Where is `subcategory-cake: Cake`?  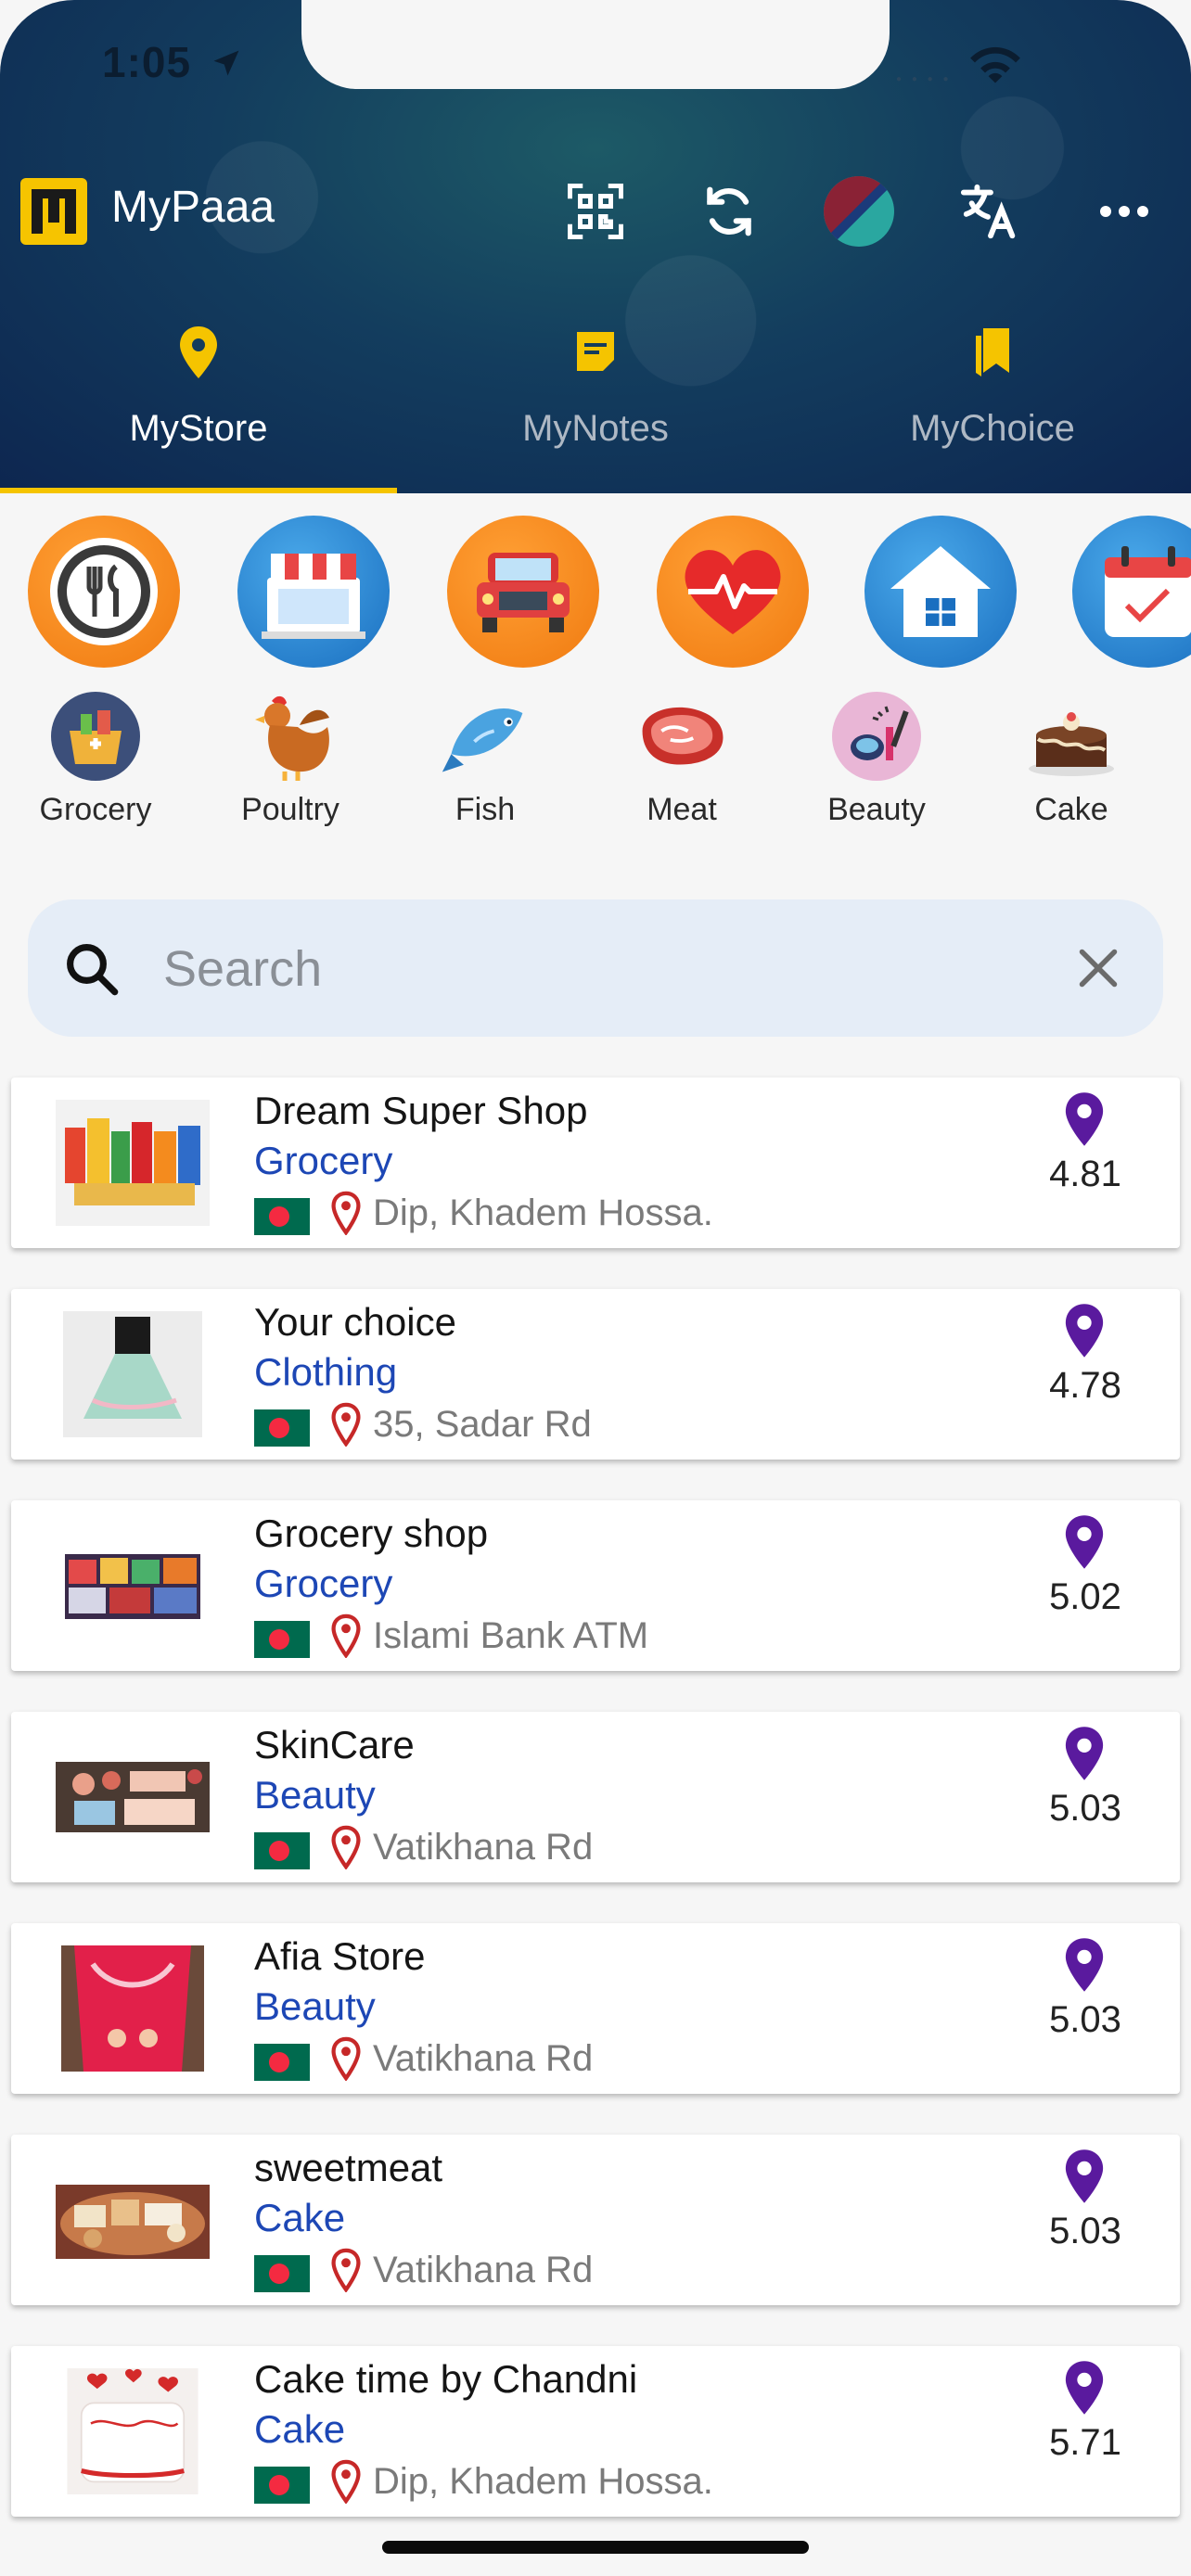 subcategory-cake: Cake is located at coordinates (1071, 758).